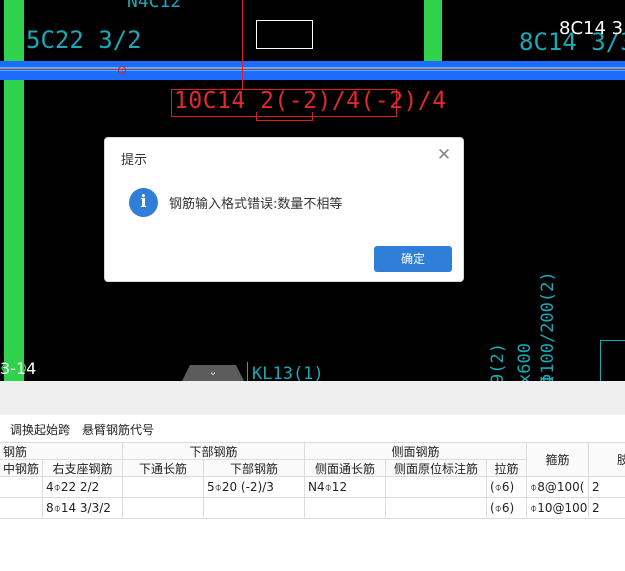  I want to click on column-left, so click(14, 190).